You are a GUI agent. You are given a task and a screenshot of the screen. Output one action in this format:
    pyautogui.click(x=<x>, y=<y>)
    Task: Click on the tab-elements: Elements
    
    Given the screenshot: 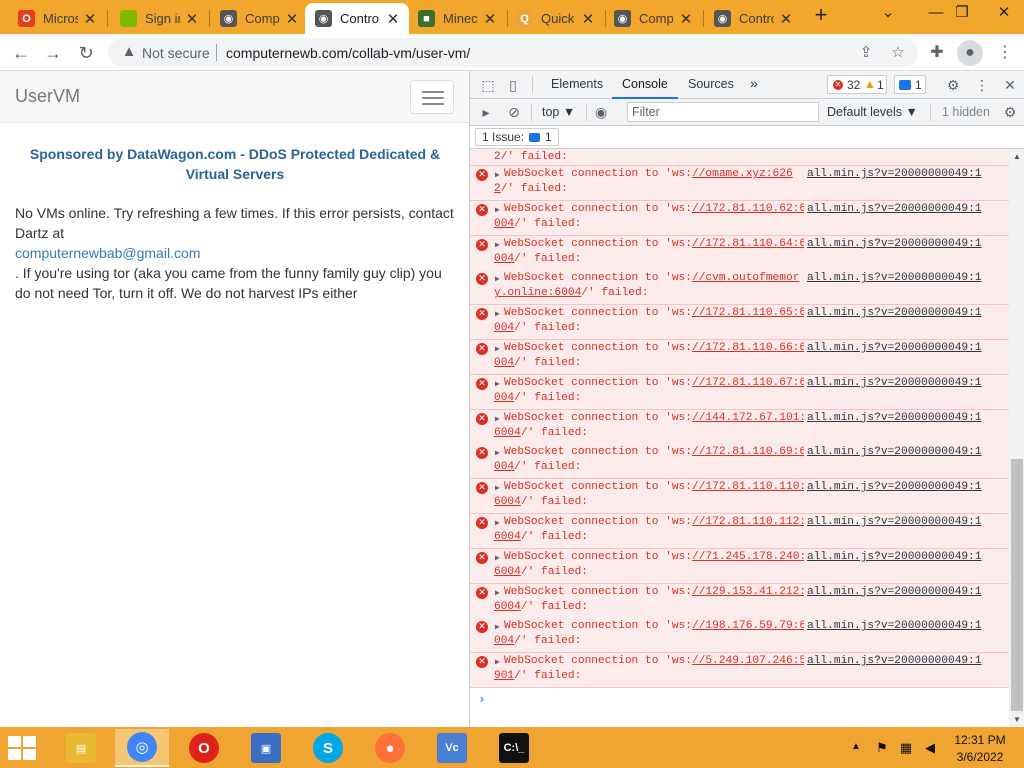 What is the action you would take?
    pyautogui.click(x=577, y=84)
    